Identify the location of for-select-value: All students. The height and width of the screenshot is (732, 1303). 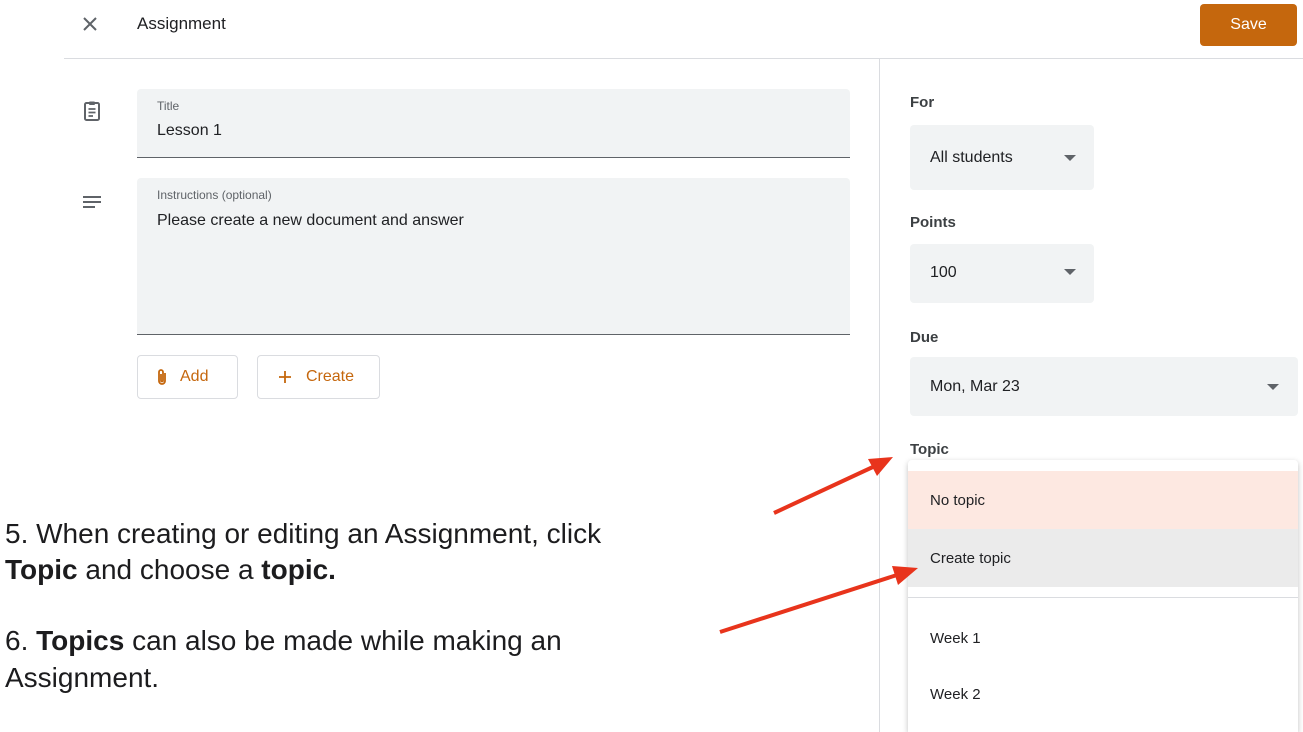
(971, 157).